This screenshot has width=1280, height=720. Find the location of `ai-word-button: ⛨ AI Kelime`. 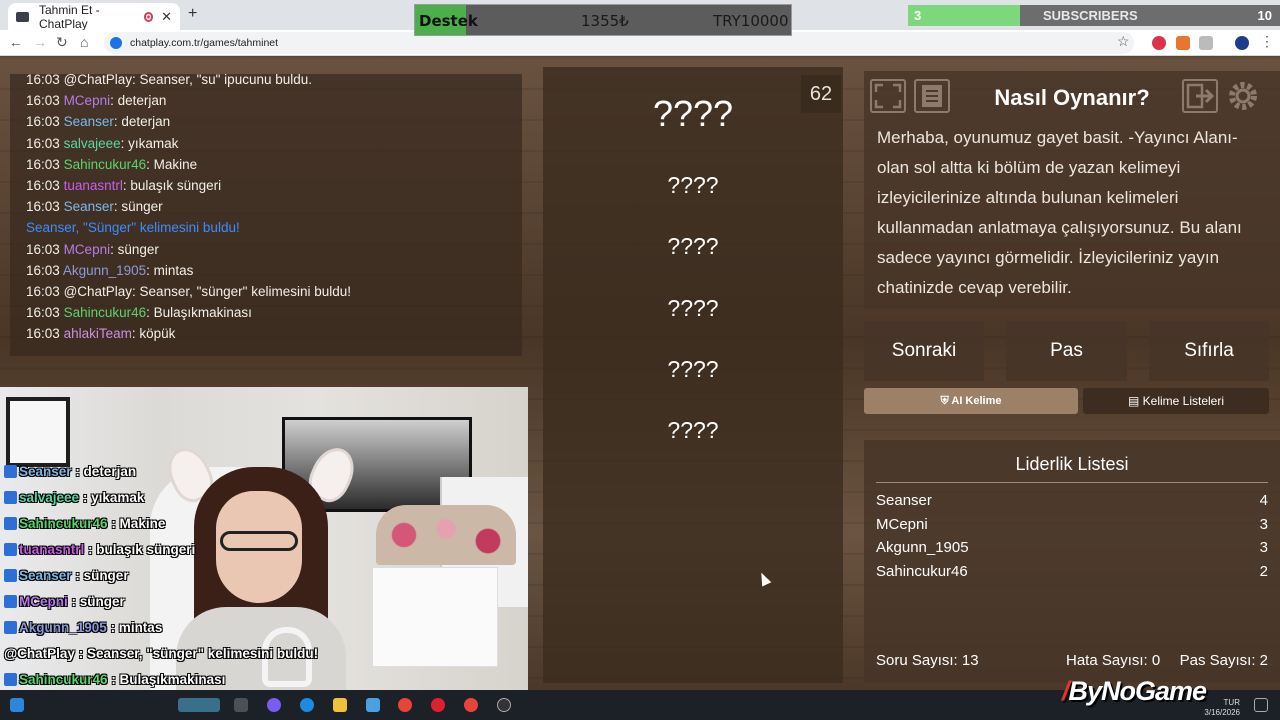

ai-word-button: ⛨ AI Kelime is located at coordinates (971, 401).